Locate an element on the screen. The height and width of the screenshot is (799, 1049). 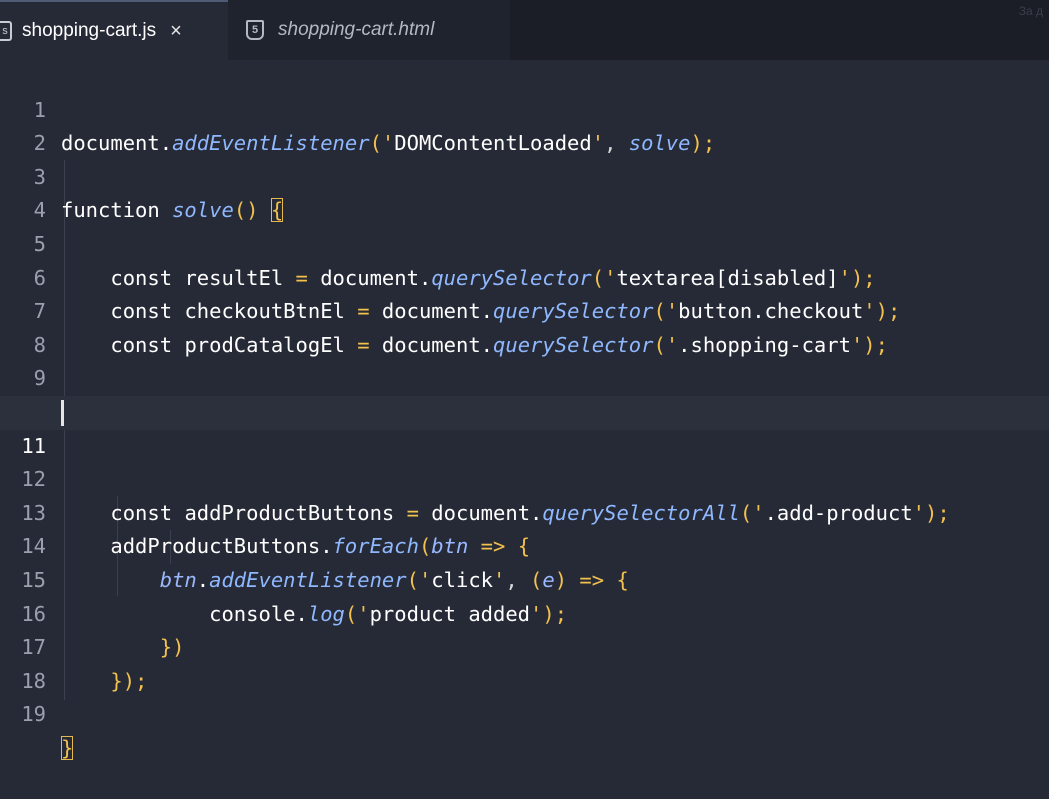
bracket-match-highlight: } is located at coordinates (67, 747).